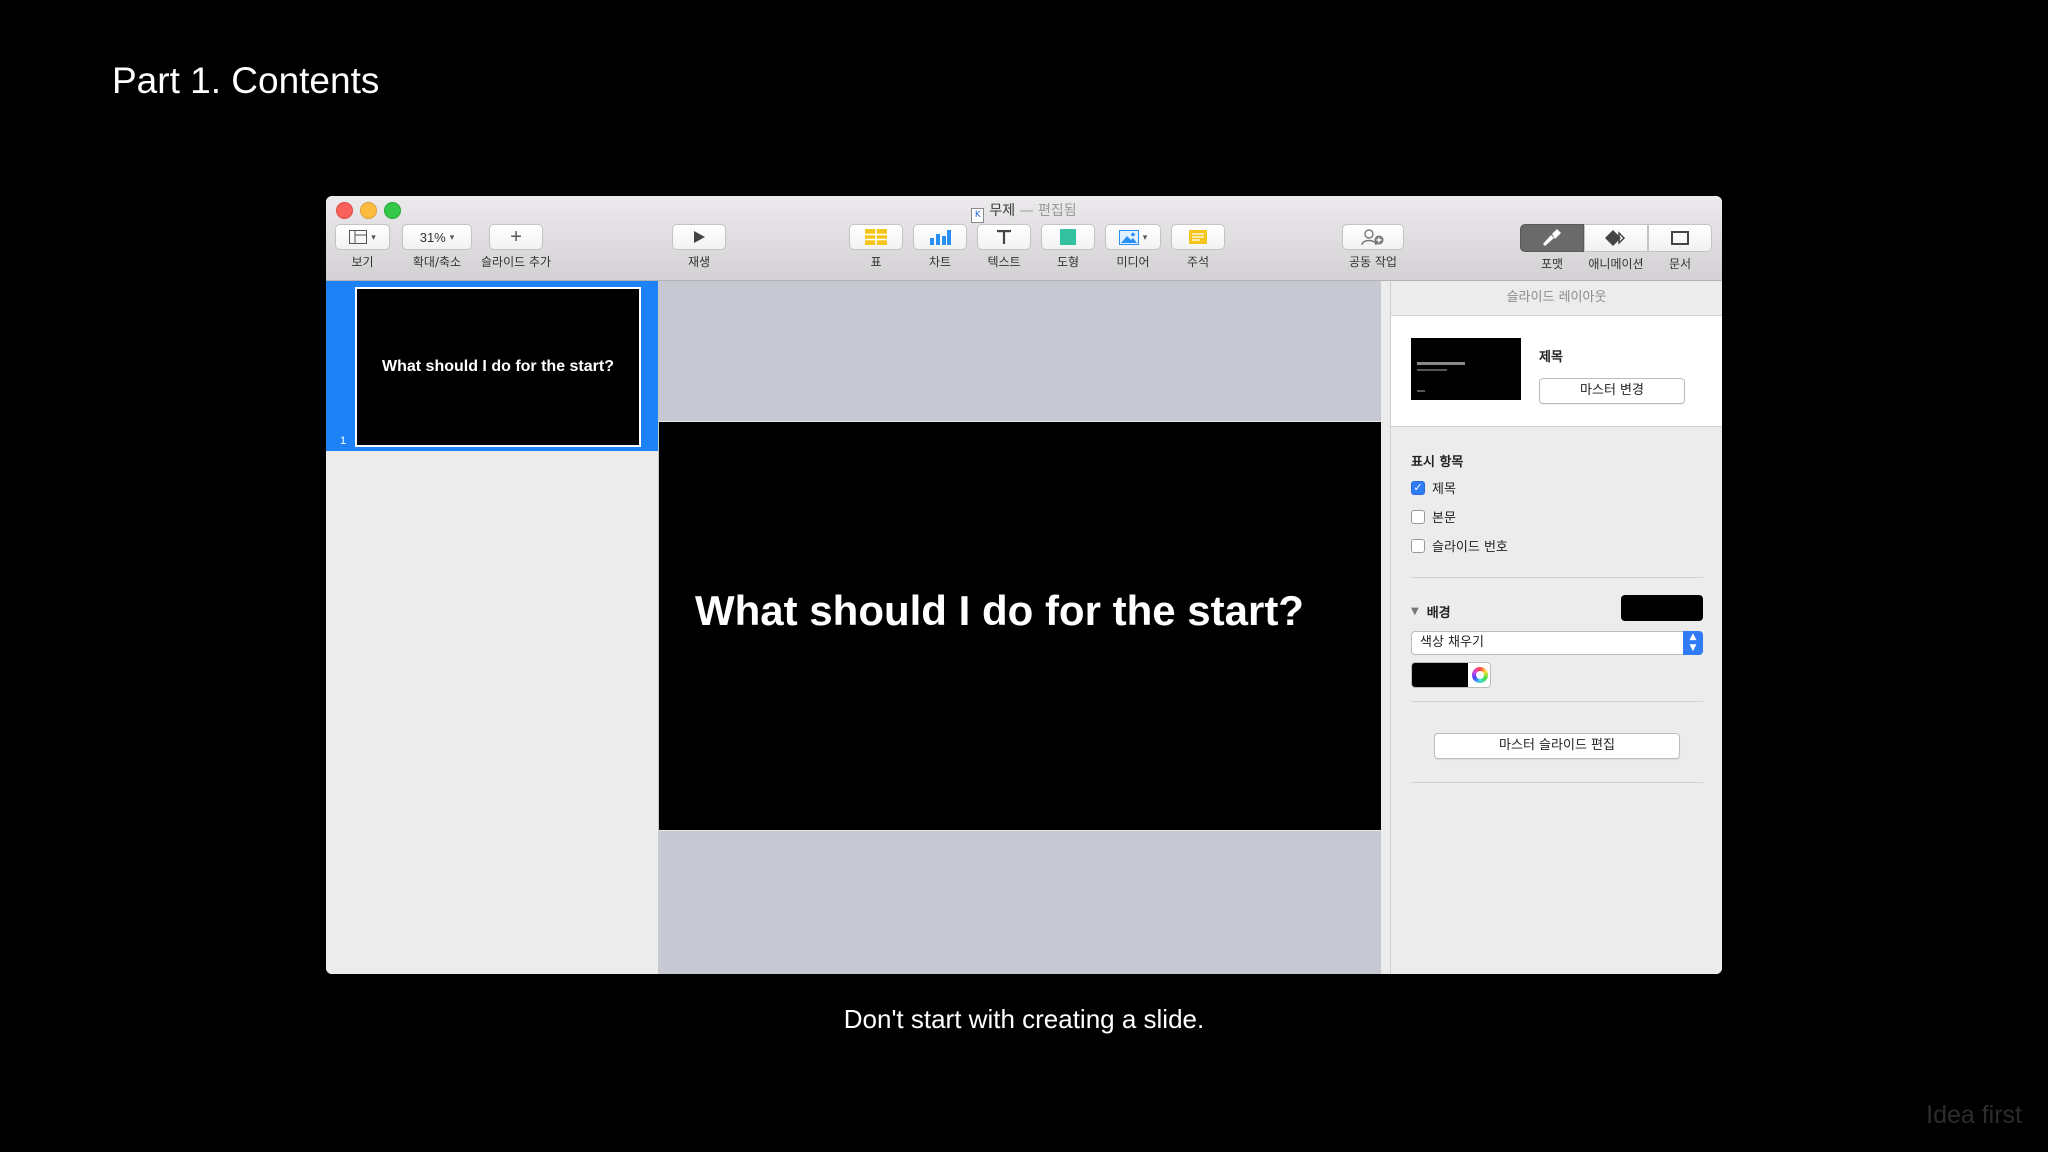 This screenshot has height=1152, width=2048. I want to click on zoom-value: 31%, so click(432, 237).